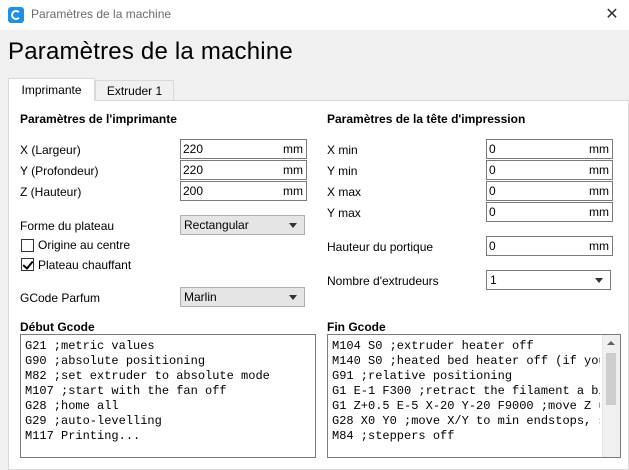  Describe the element at coordinates (344, 213) in the screenshot. I see `y-max-label: Y max` at that location.